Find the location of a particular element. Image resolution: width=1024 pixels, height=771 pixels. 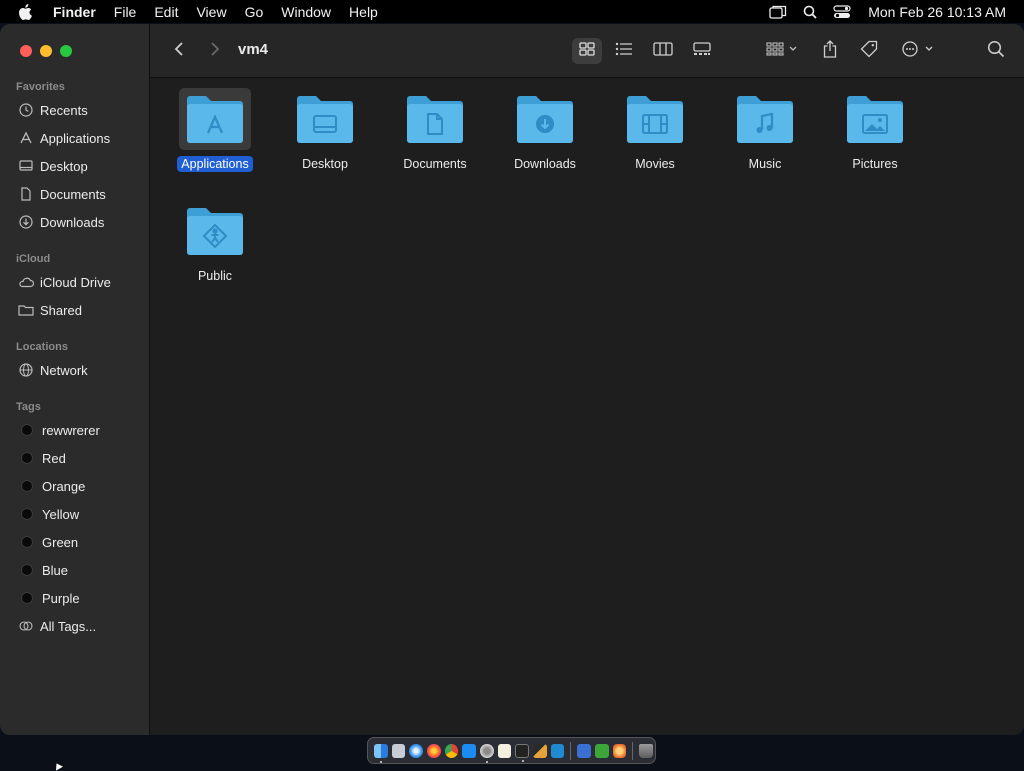

menubar-clock: Mon Feb 26 10:13 AM is located at coordinates (937, 12).